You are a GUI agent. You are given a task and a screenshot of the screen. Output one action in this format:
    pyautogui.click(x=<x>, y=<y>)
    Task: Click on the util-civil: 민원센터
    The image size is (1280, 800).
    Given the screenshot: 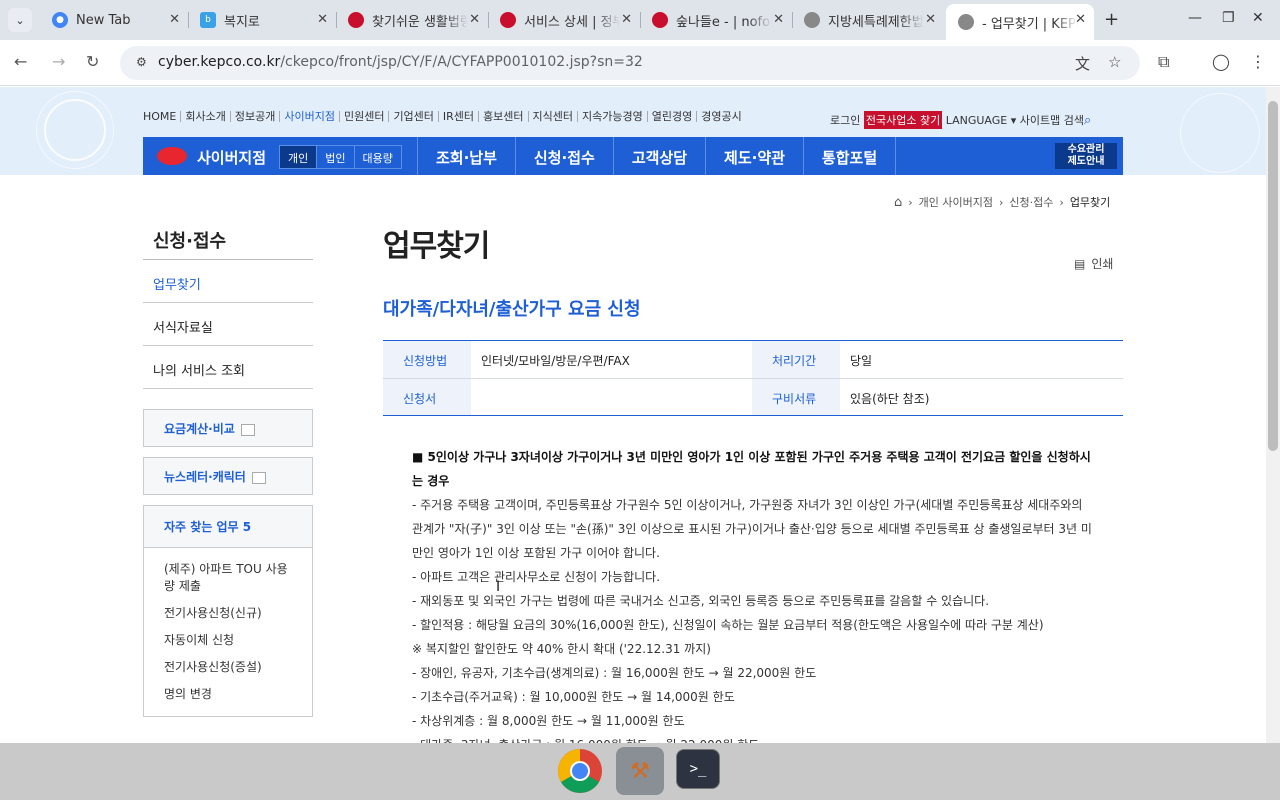 What is the action you would take?
    pyautogui.click(x=363, y=116)
    